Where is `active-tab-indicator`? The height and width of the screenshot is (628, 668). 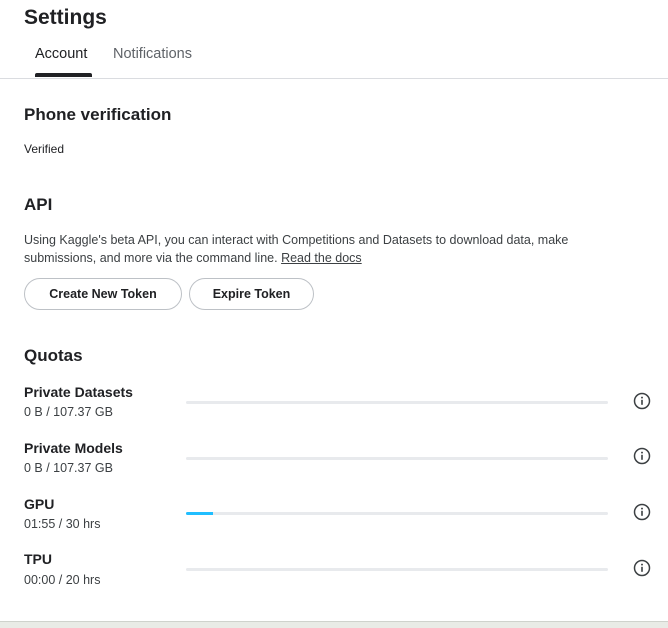 active-tab-indicator is located at coordinates (63, 75).